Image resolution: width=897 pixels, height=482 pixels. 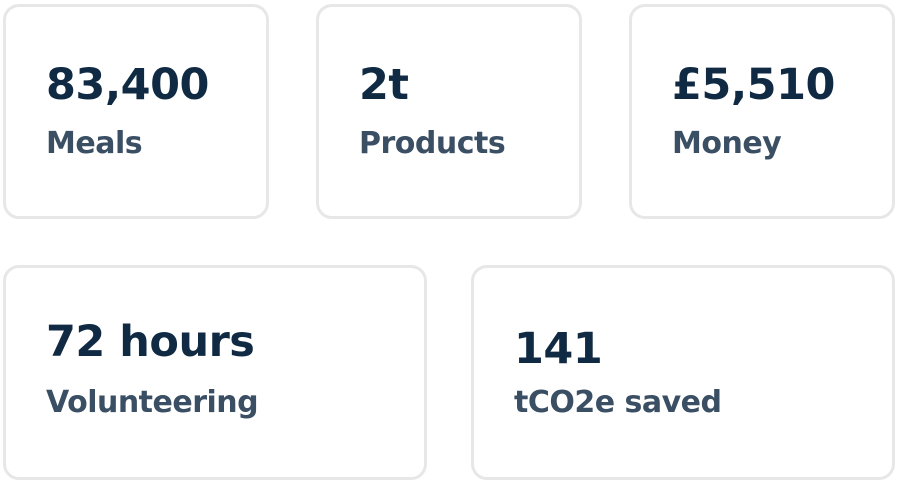 I want to click on stat-value: 141, so click(x=558, y=349).